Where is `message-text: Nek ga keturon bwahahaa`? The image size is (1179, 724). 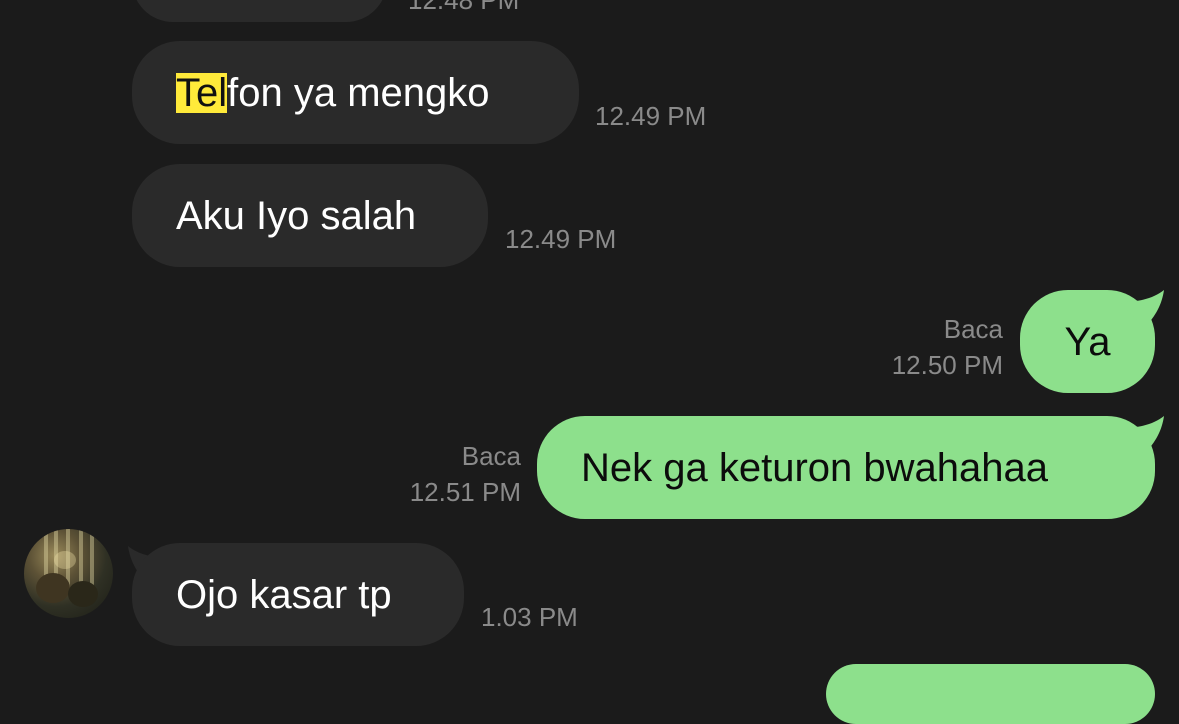 message-text: Nek ga keturon bwahahaa is located at coordinates (814, 467).